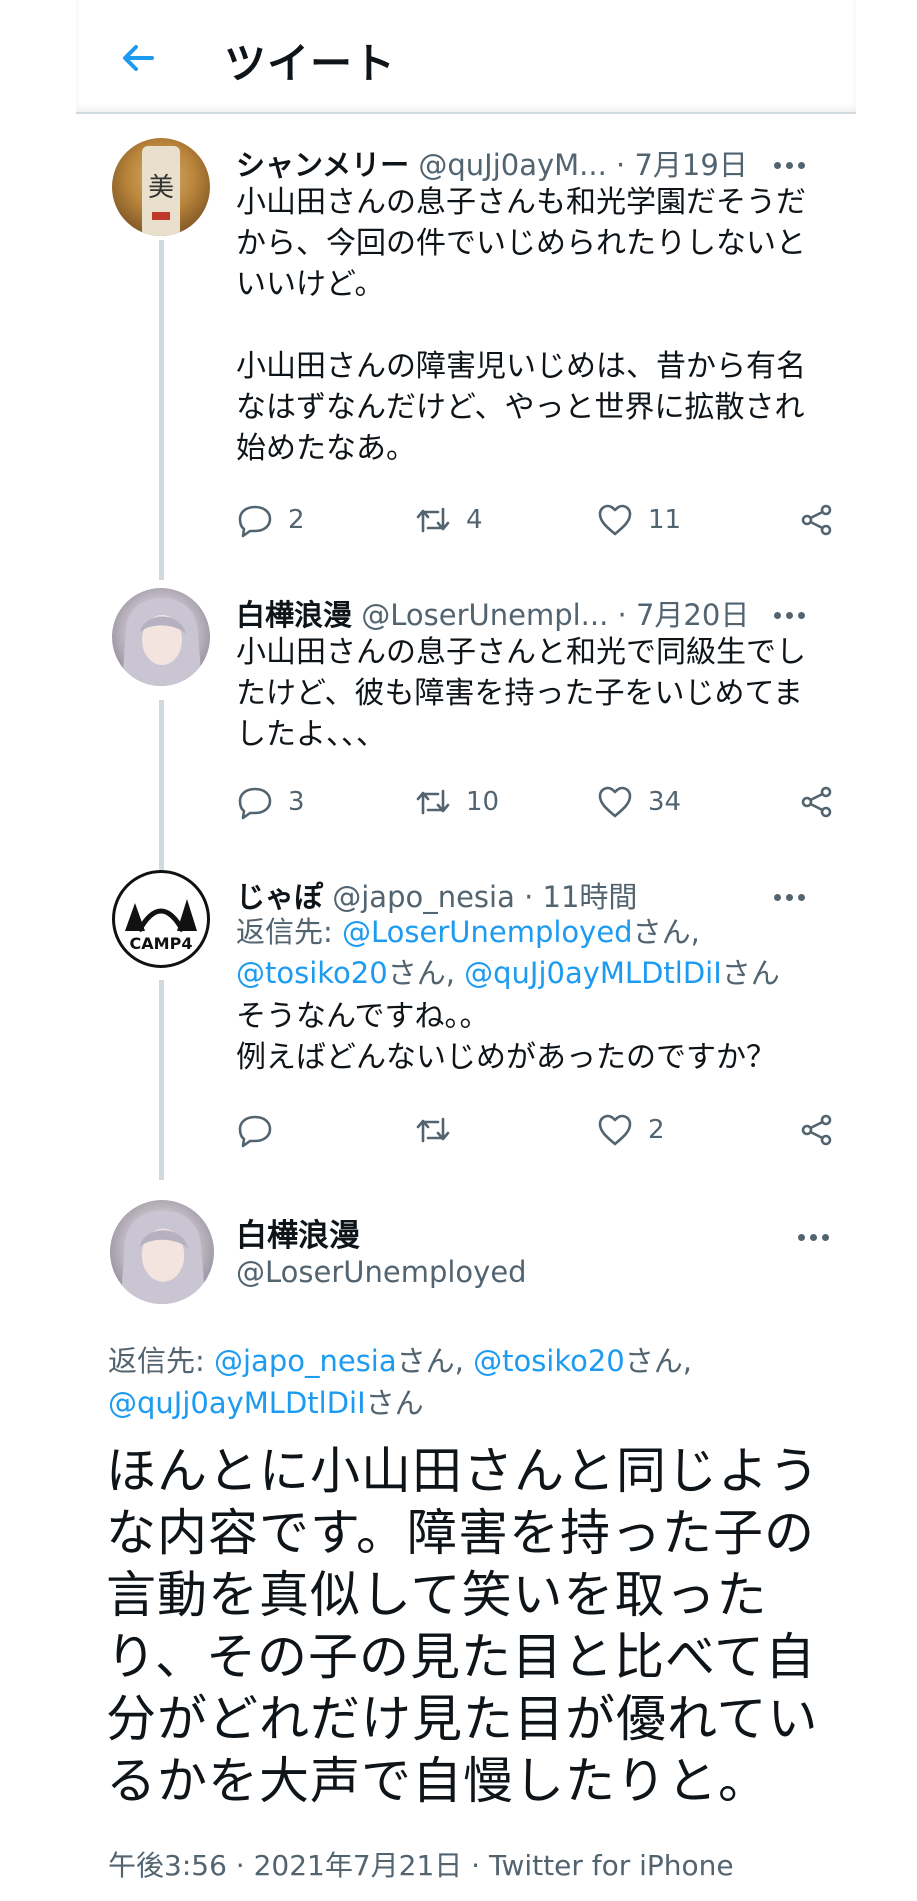 The height and width of the screenshot is (1901, 917). I want to click on tweet-actions: 3 10 34, so click(536, 802).